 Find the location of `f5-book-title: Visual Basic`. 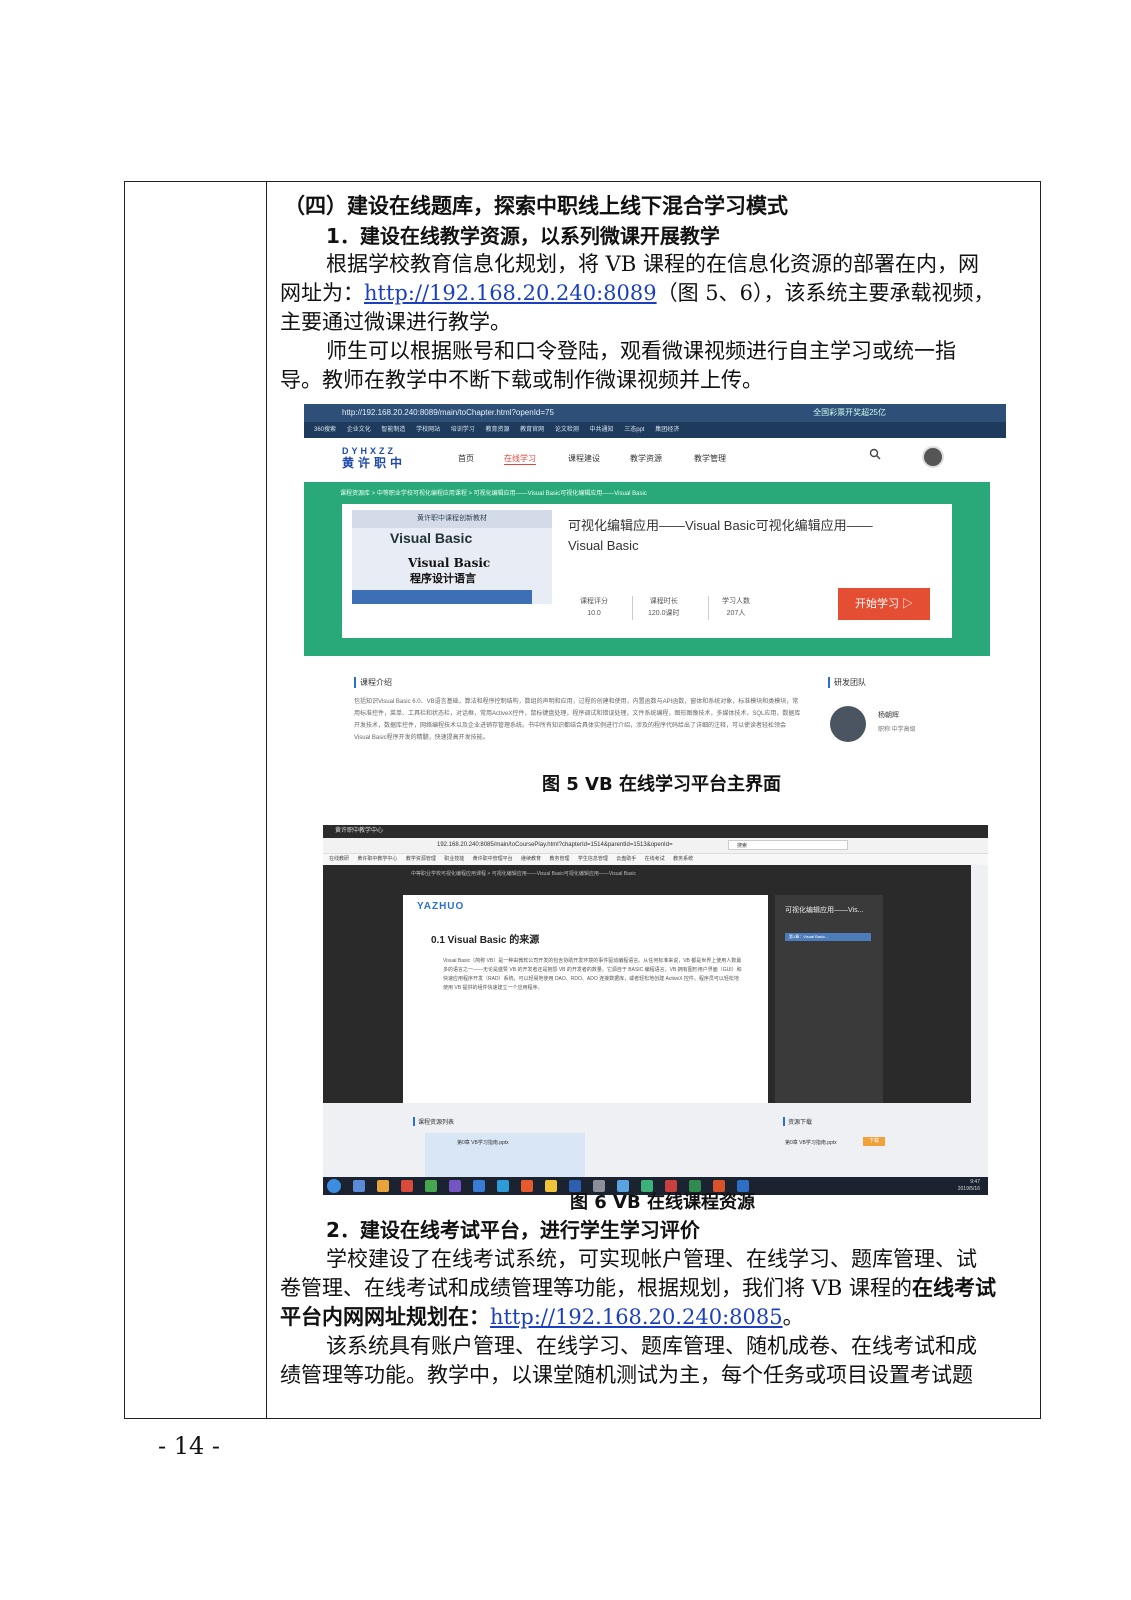

f5-book-title: Visual Basic is located at coordinates (449, 563).